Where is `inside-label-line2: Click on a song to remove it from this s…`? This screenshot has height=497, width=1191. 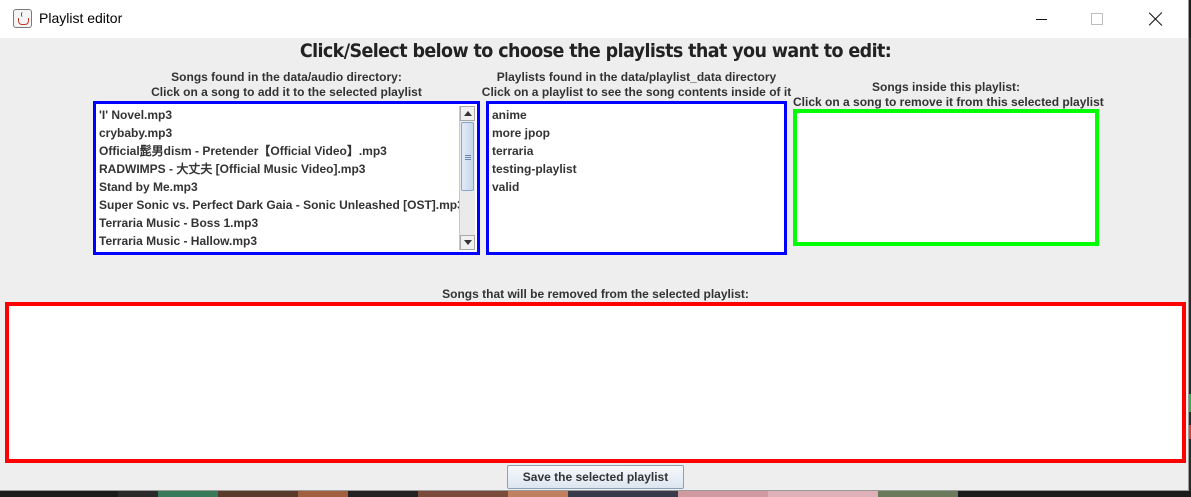
inside-label-line2: Click on a song to remove it from this s… is located at coordinates (948, 102).